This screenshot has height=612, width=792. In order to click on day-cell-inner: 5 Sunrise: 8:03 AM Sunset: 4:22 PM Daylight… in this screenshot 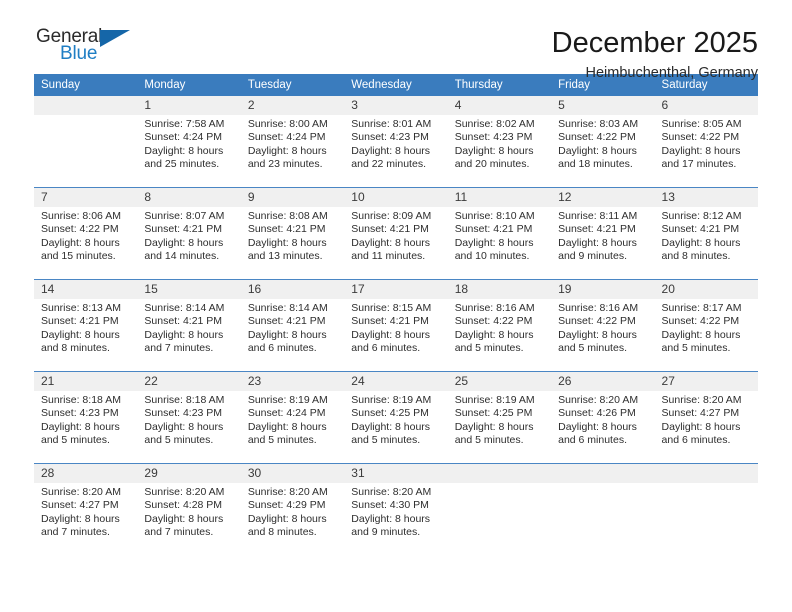, I will do `click(603, 141)`.